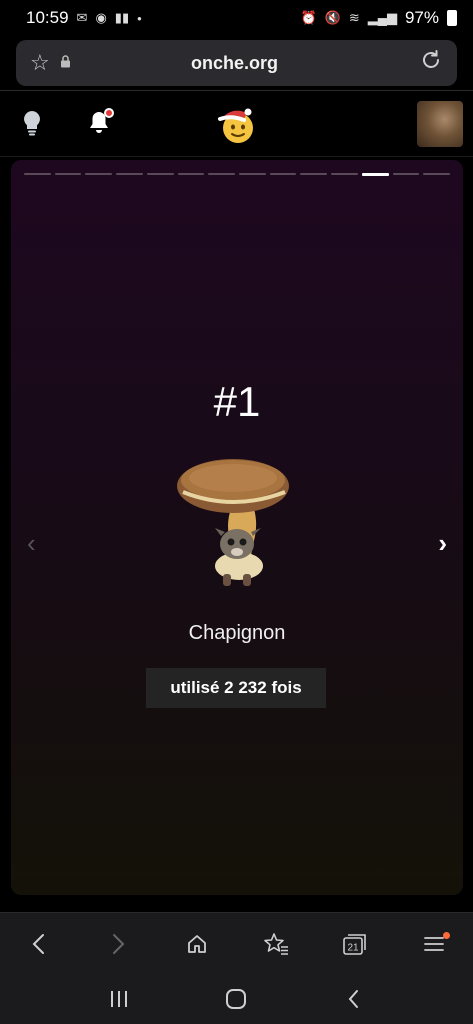  I want to click on forward-icon, so click(118, 944).